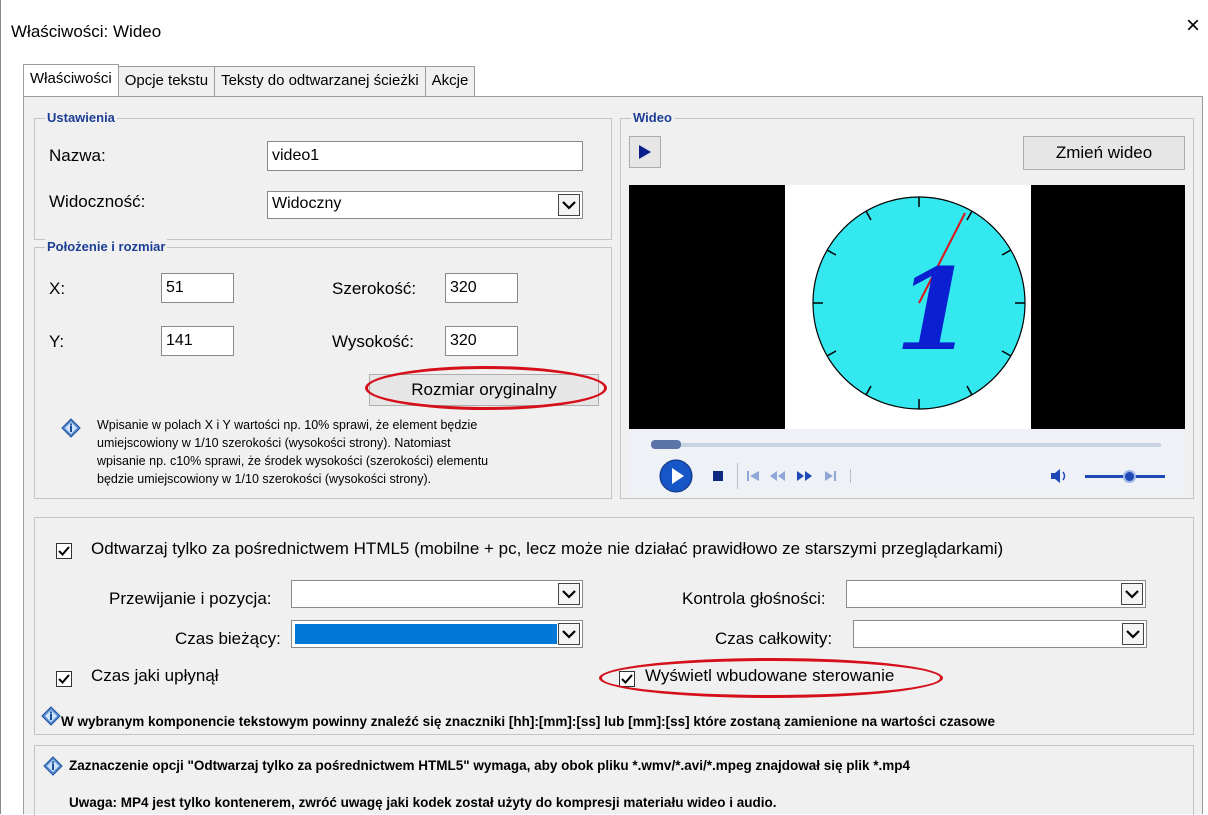 The width and height of the screenshot is (1208, 815). I want to click on seek-select, so click(437, 594).